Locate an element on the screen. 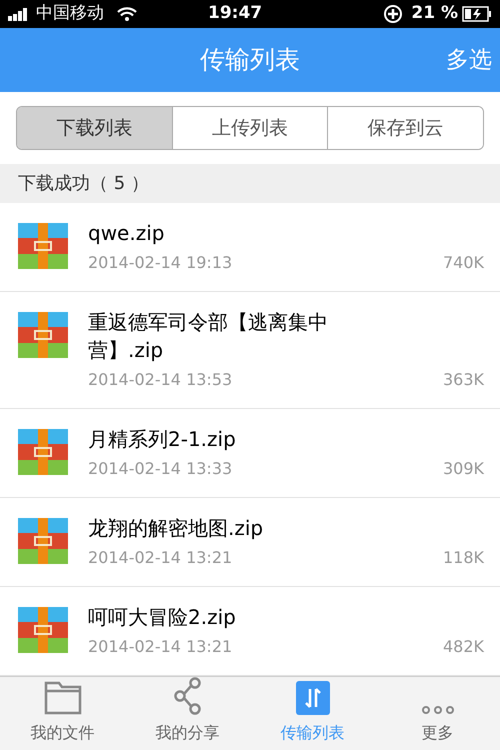 Image resolution: width=500 pixels, height=750 pixels. tab-bar-item: 我的分享 is located at coordinates (187, 713).